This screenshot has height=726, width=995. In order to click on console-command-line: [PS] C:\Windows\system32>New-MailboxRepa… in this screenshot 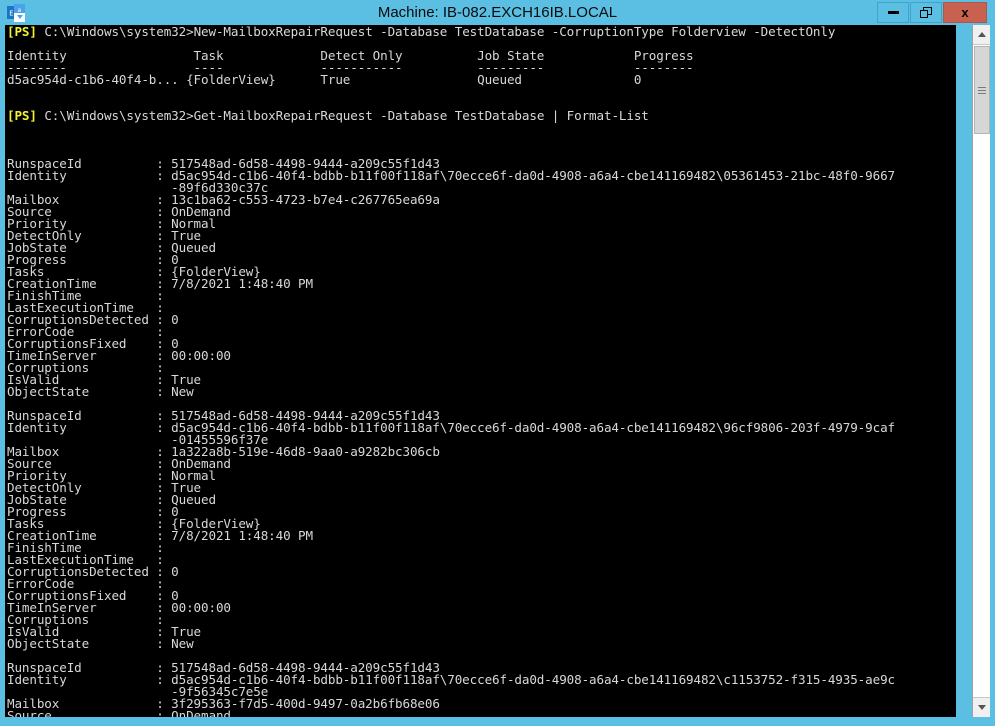, I will do `click(451, 32)`.